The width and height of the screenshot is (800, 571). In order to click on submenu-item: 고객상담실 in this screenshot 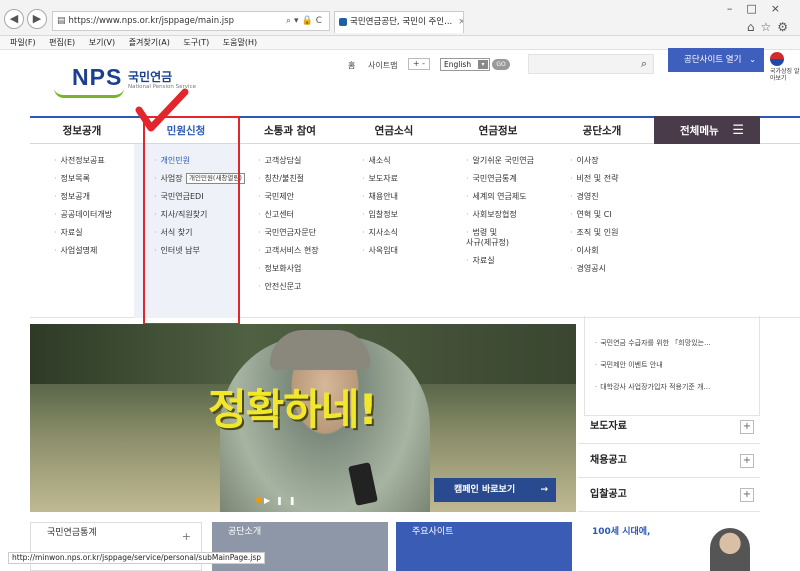, I will do `click(288, 161)`.